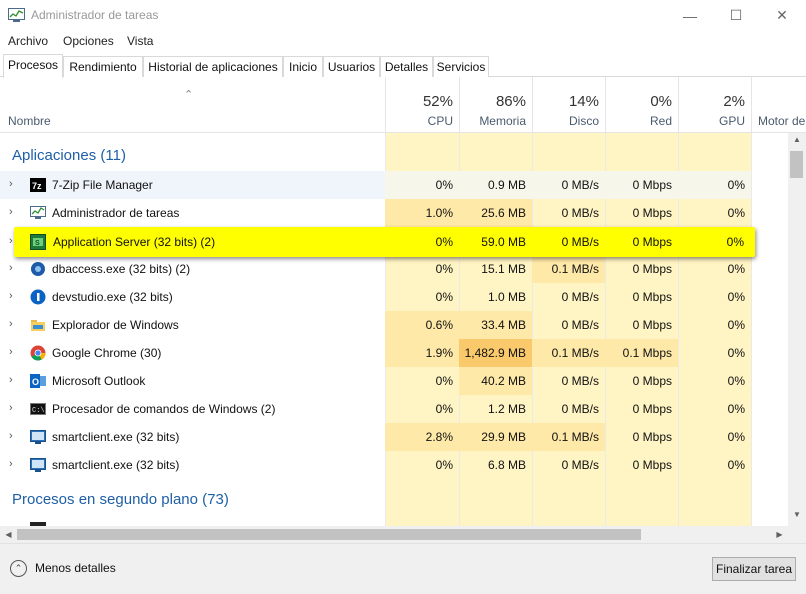 The height and width of the screenshot is (594, 806). I want to click on maximize-icon: ☐, so click(736, 15).